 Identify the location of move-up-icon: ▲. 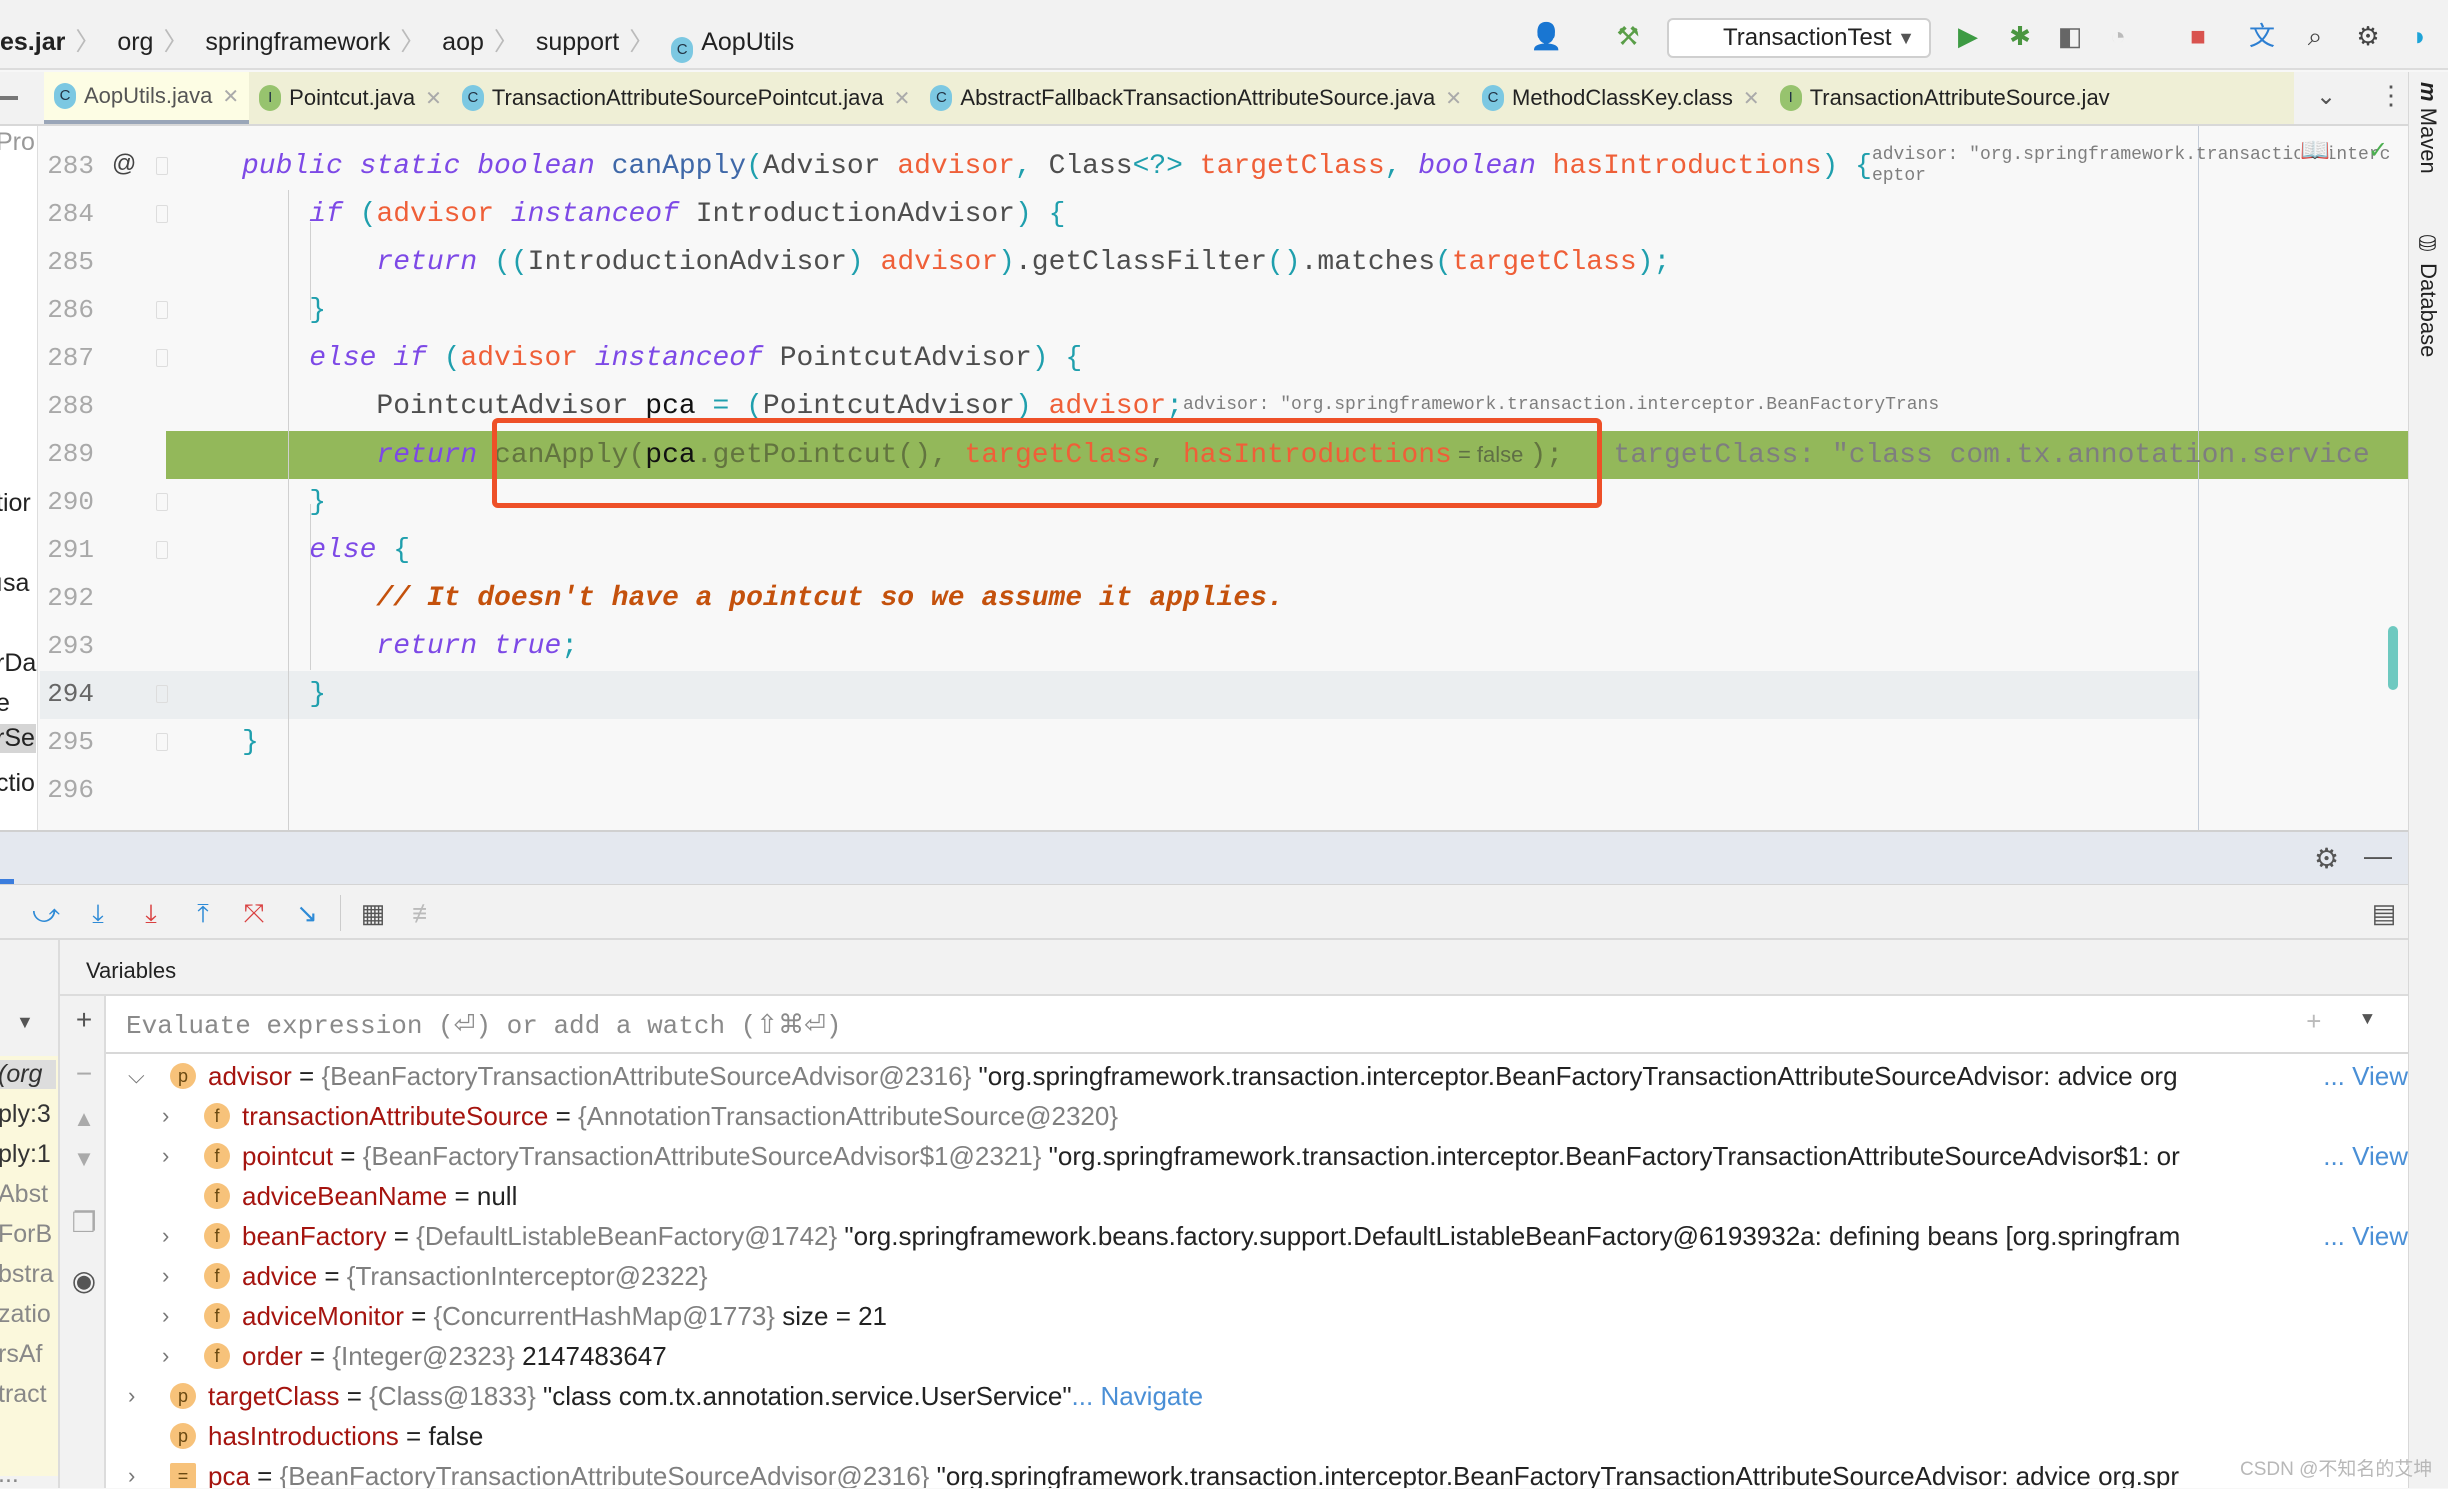
(84, 1119).